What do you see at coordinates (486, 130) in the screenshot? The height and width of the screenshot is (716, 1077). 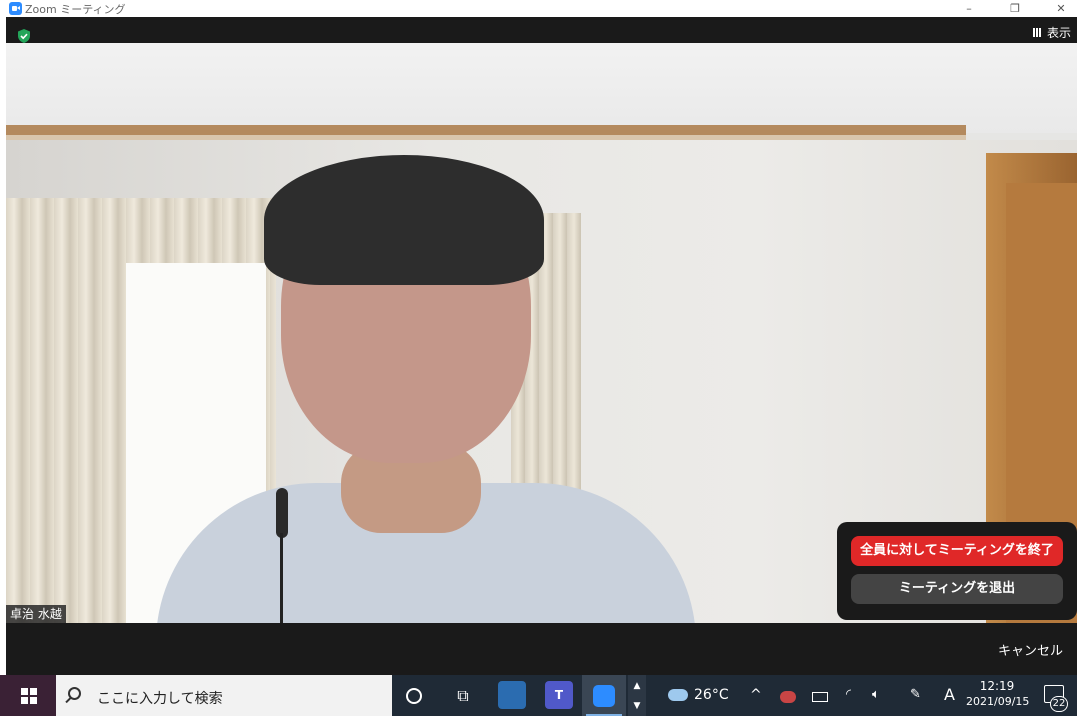 I see `ceiling-molding` at bounding box center [486, 130].